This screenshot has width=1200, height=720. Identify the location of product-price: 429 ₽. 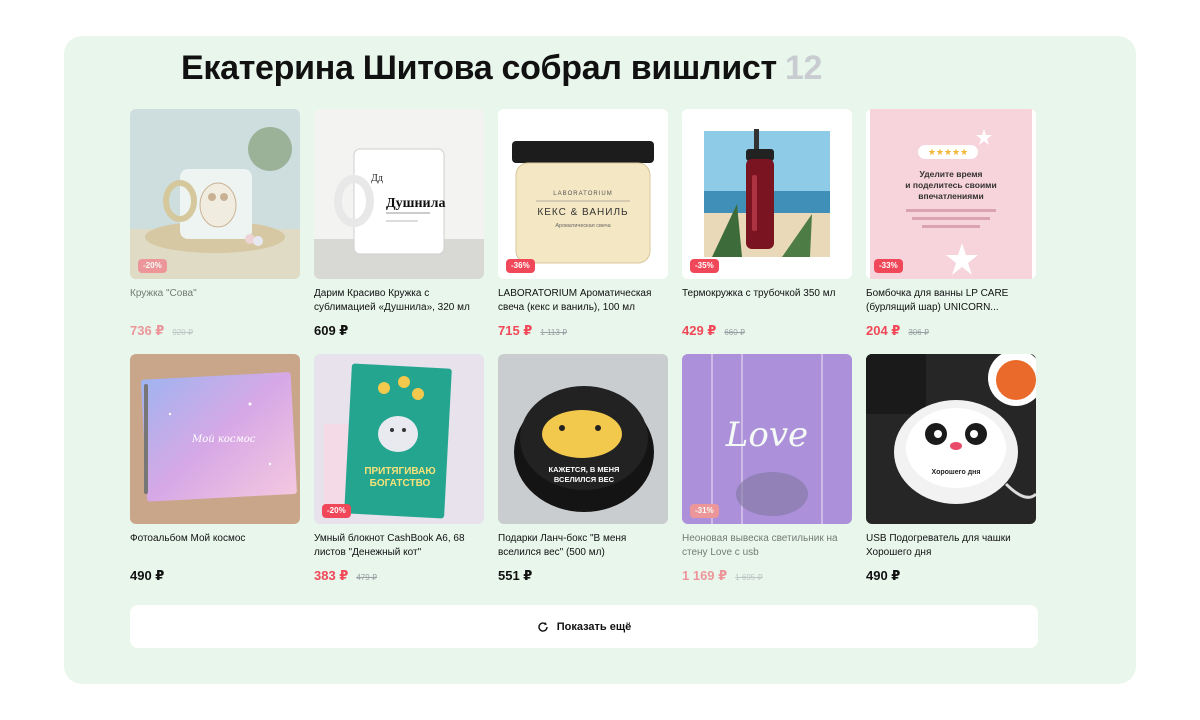
(699, 330).